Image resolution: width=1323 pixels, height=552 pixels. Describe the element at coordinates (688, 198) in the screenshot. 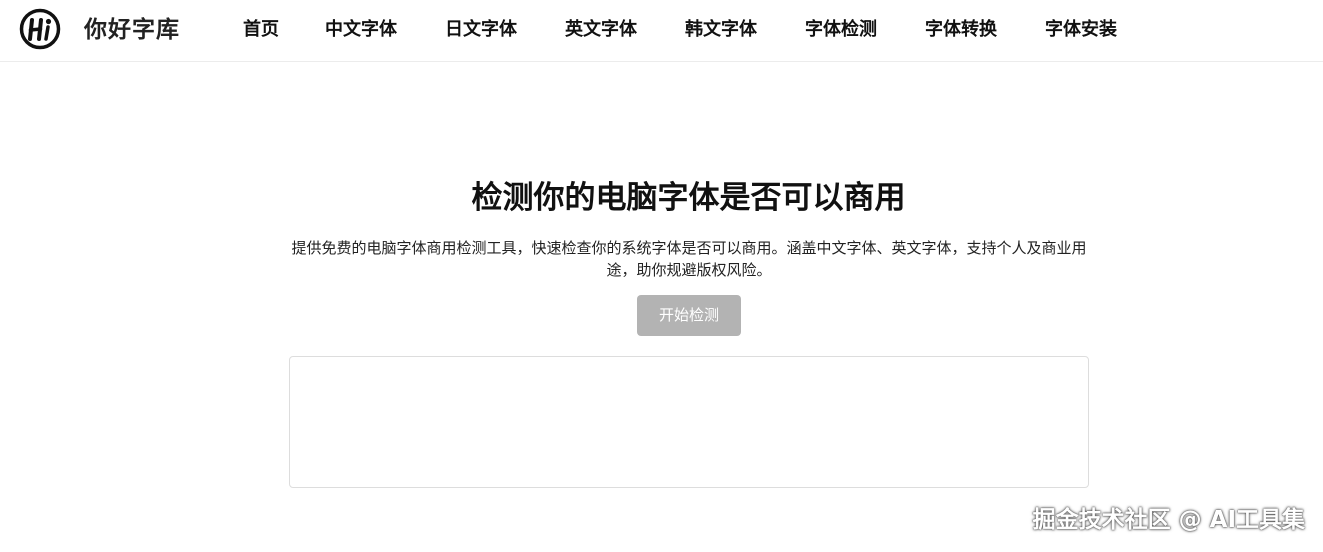

I see `page-title: 检测你的电脑字体是否可以商用` at that location.